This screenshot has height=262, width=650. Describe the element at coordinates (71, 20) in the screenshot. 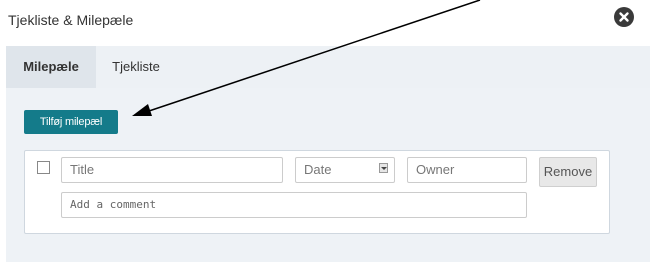

I see `dialog-title: Tjekliste & Milepæle` at that location.